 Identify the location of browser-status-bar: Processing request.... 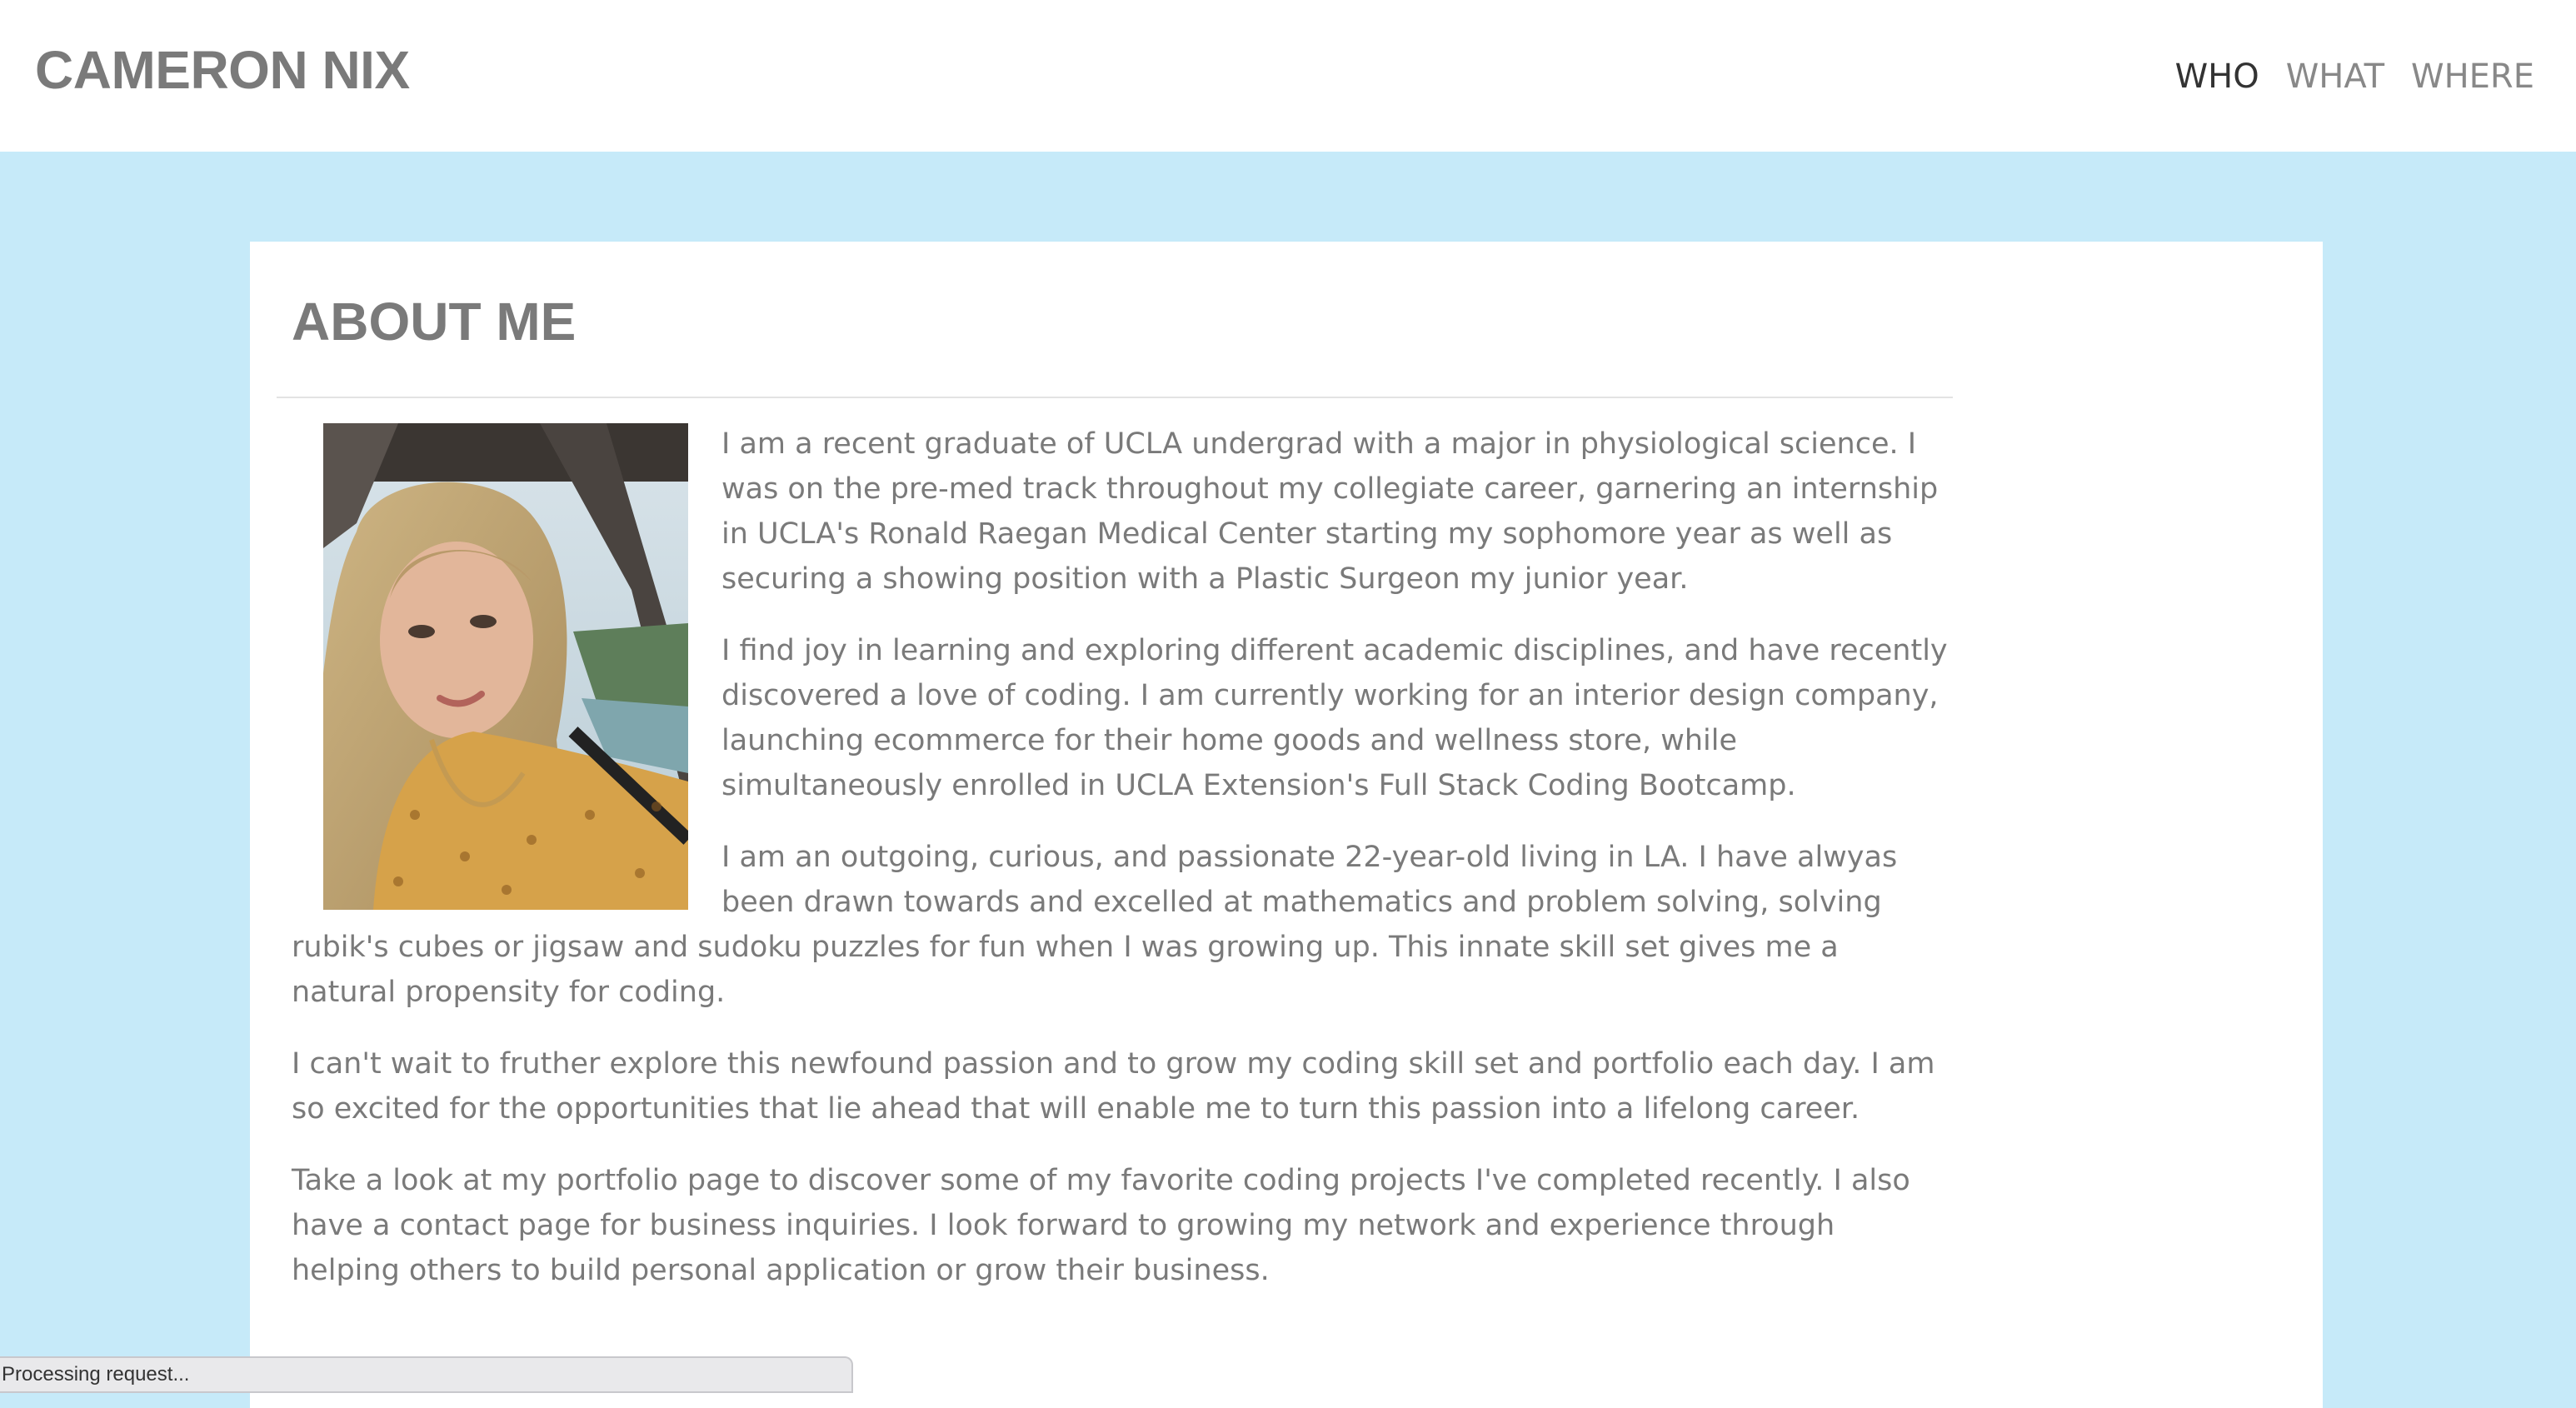
(426, 1374).